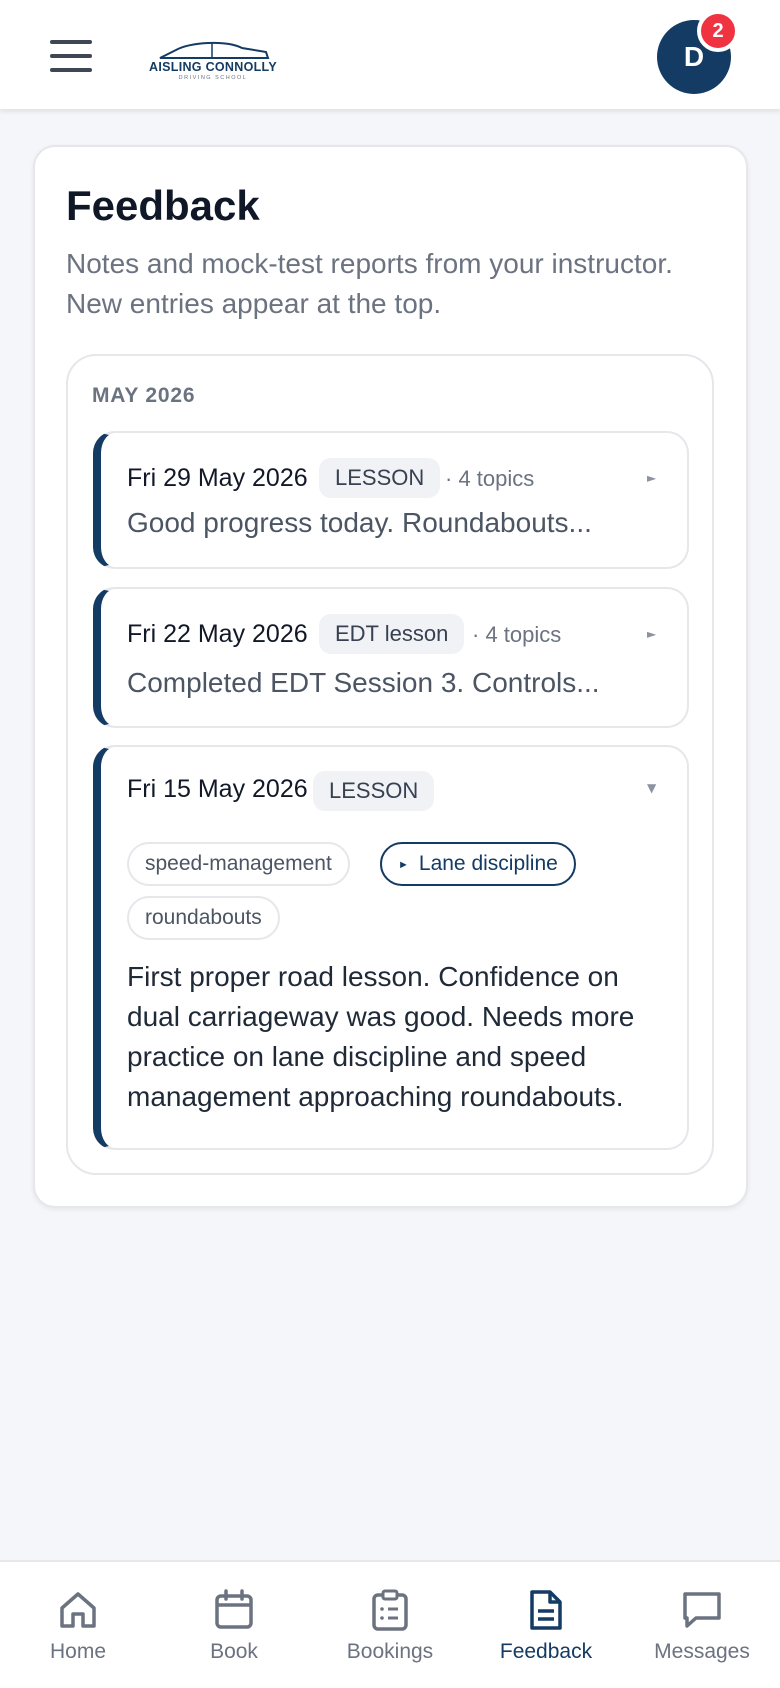 This screenshot has height=1688, width=780. Describe the element at coordinates (718, 31) in the screenshot. I see `notification-badge: 2` at that location.